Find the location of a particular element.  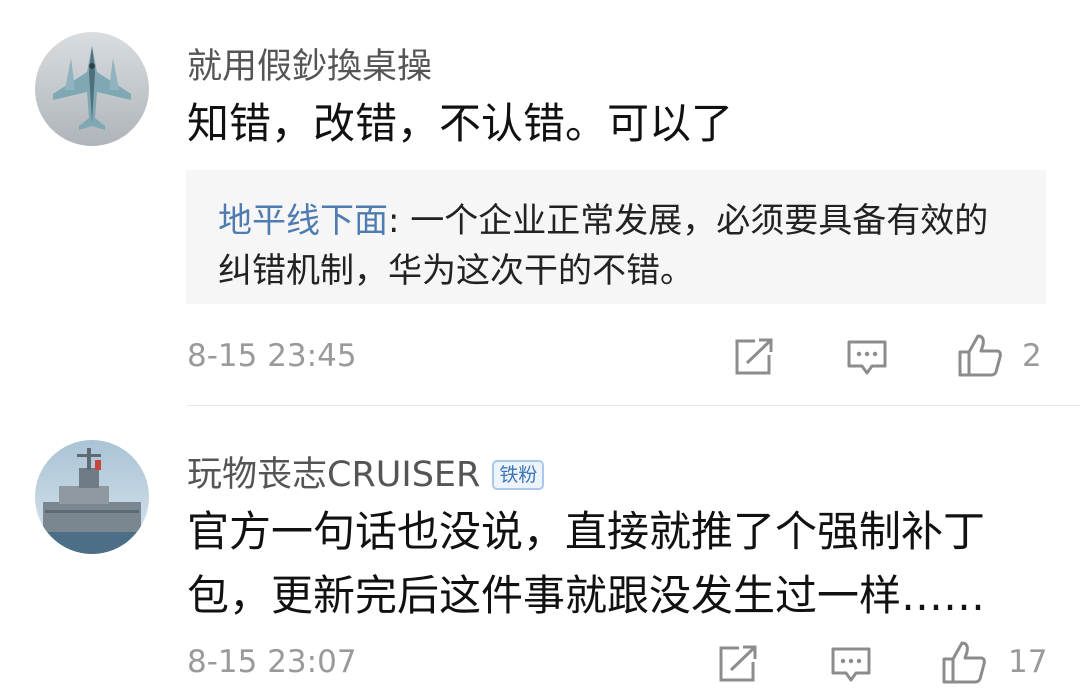

fighter-jet-icon is located at coordinates (92, 89).